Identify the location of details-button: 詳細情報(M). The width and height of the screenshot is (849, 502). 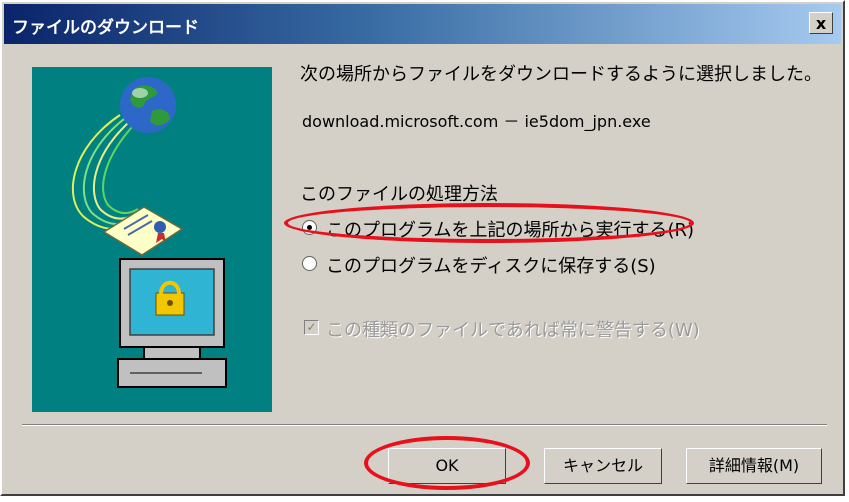
(754, 466).